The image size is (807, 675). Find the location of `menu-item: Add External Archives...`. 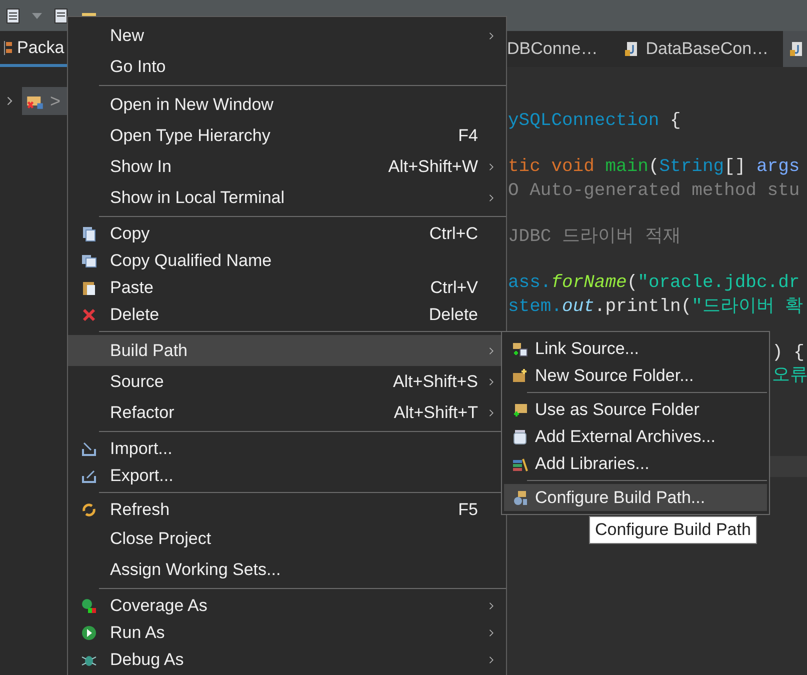

menu-item: Add External Archives... is located at coordinates (635, 436).